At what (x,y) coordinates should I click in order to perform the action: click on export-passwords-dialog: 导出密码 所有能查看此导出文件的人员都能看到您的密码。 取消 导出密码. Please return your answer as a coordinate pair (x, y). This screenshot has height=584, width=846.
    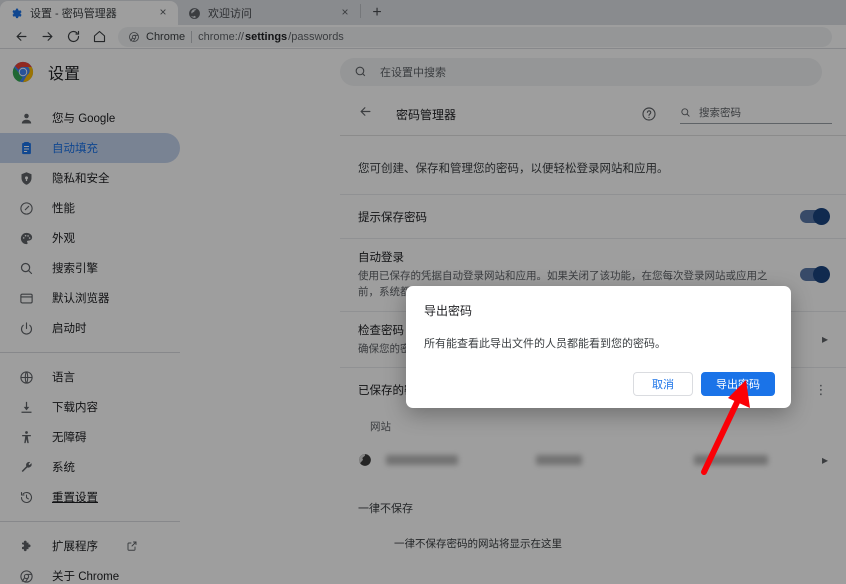
    Looking at the image, I should click on (598, 347).